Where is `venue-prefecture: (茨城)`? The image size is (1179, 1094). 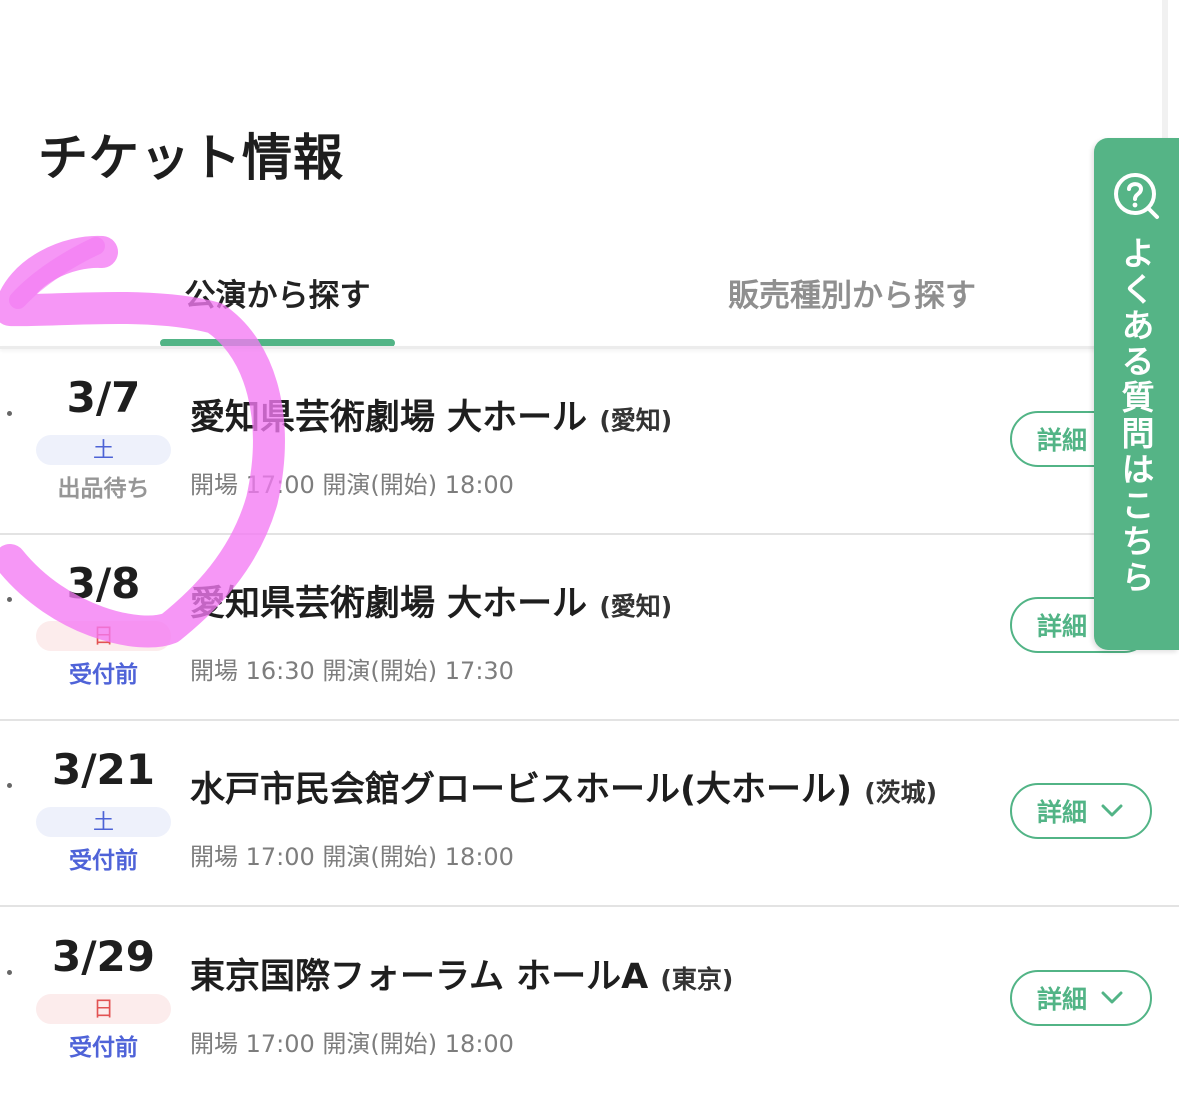
venue-prefecture: (茨城) is located at coordinates (901, 792).